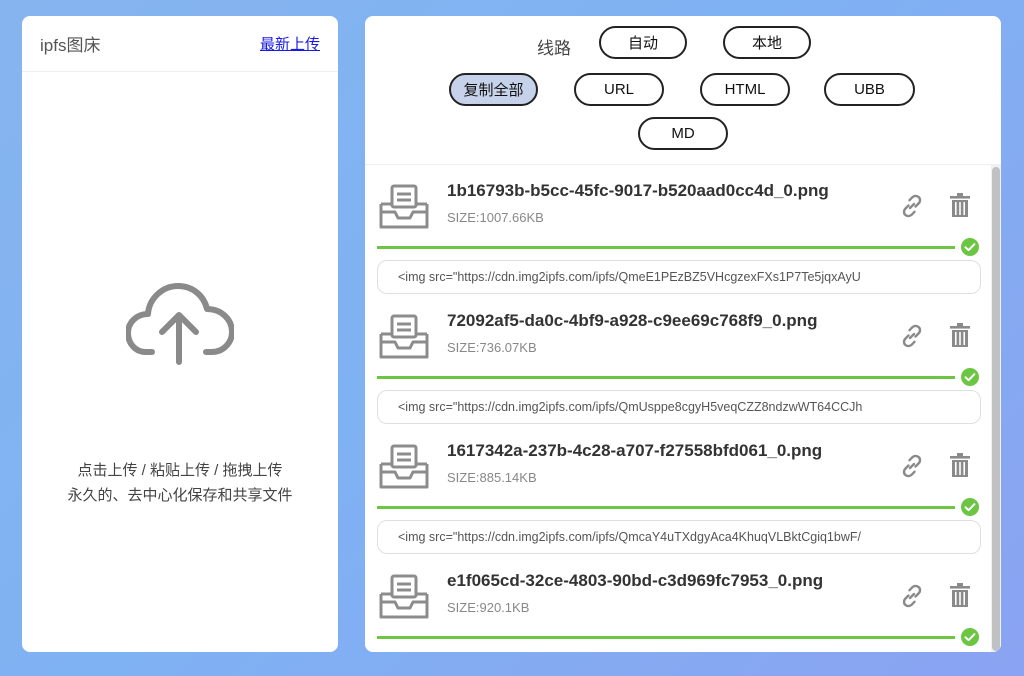 The height and width of the screenshot is (676, 1024). Describe the element at coordinates (492, 347) in the screenshot. I see `file-size: SIZE:736.07KB` at that location.